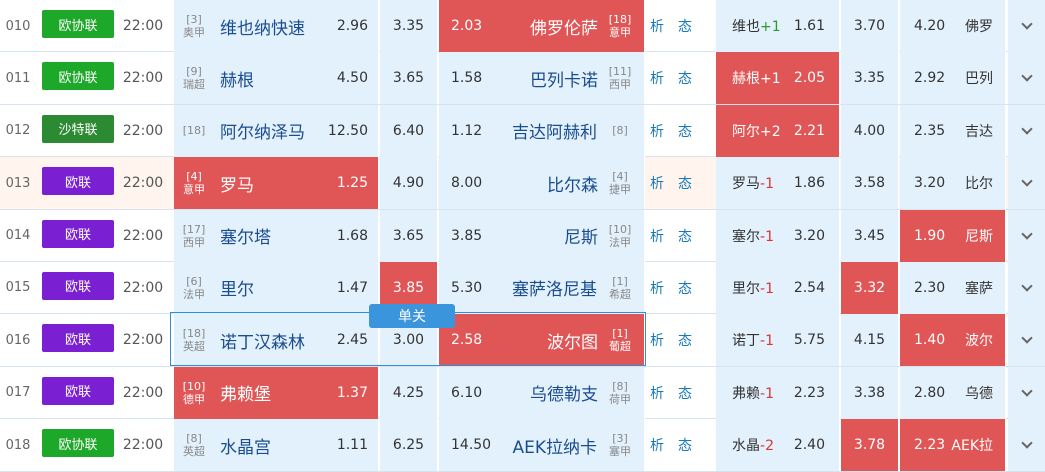  Describe the element at coordinates (409, 26) in the screenshot. I see `draw-option: 3.35` at that location.